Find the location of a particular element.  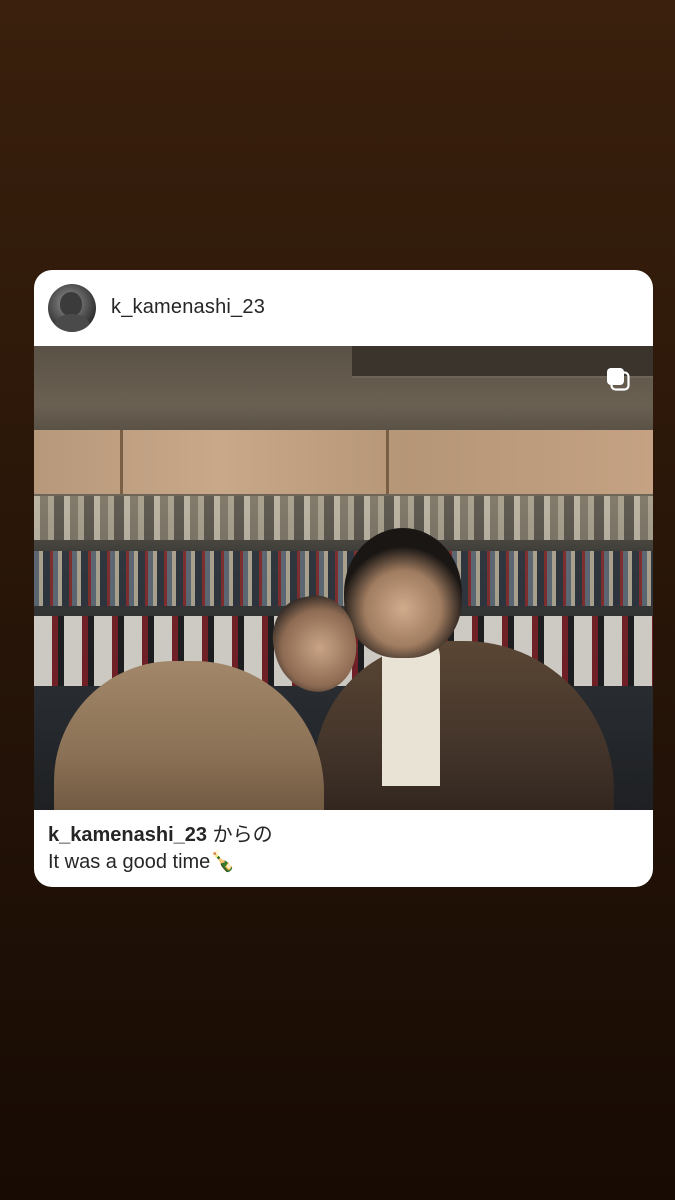

photo-wood-cabinet is located at coordinates (343, 462).